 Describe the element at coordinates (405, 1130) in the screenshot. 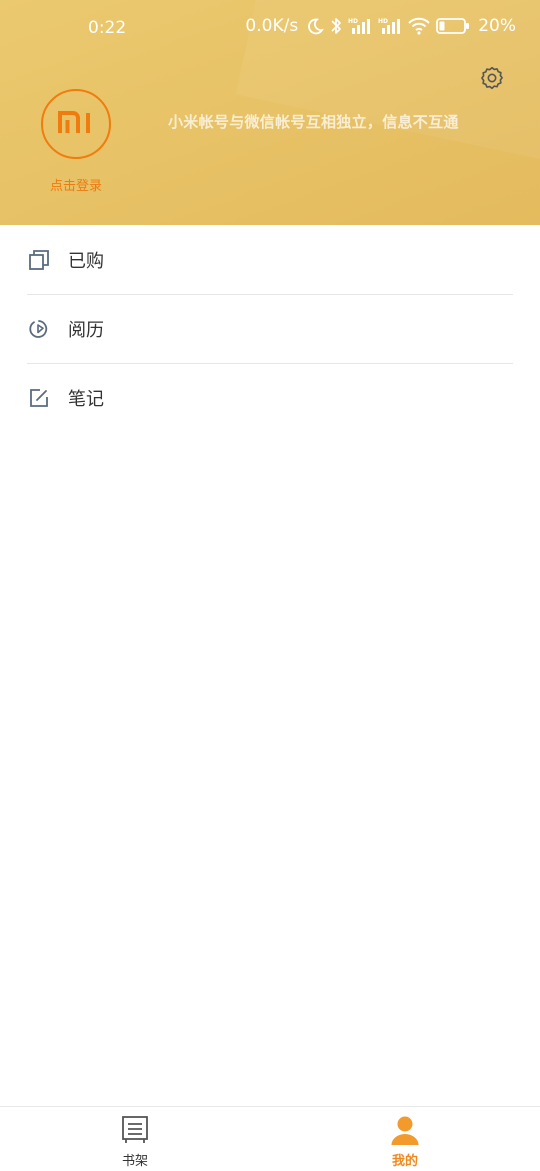

I see `person-icon` at that location.